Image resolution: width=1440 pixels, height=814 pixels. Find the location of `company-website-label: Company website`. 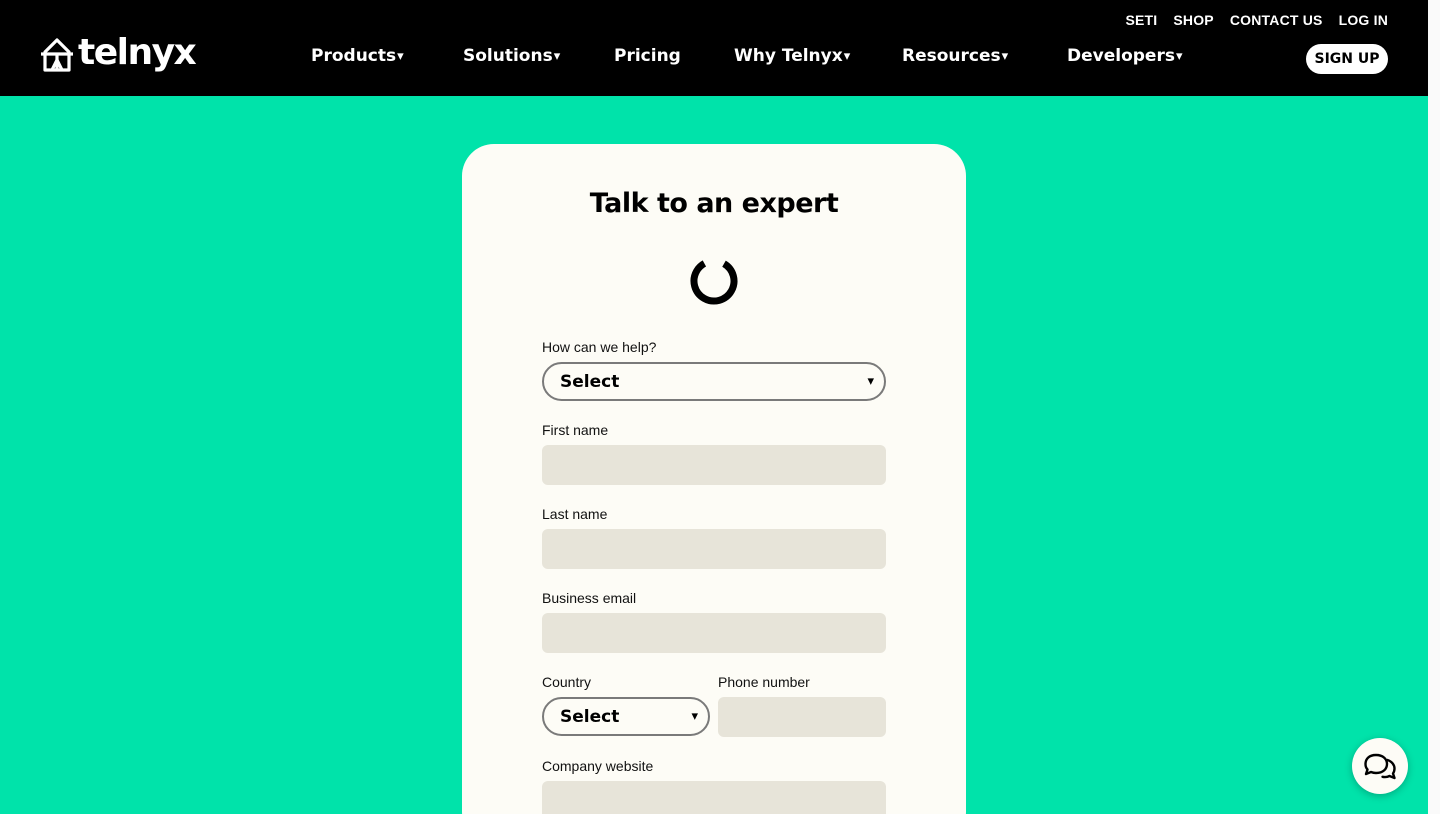

company-website-label: Company website is located at coordinates (598, 766).